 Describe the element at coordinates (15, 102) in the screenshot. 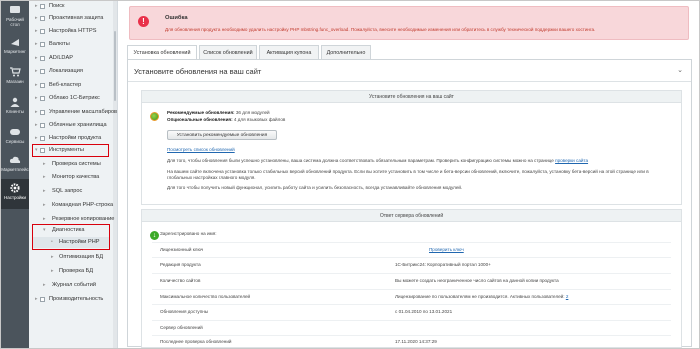

I see `users-icon` at that location.